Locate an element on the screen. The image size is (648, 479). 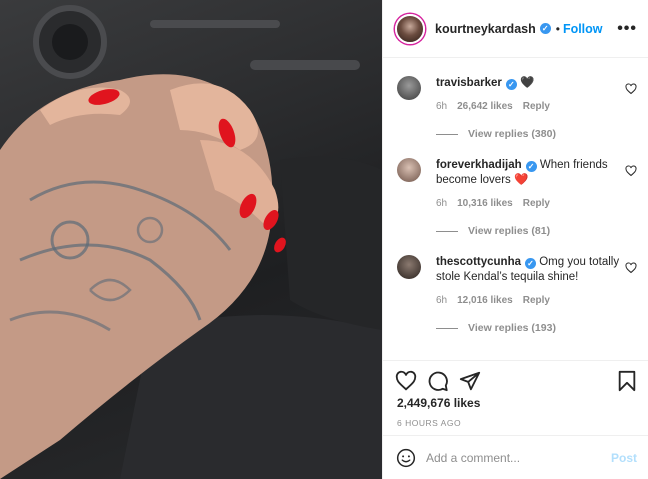
commenter-username: foreverkhadijah is located at coordinates (479, 165).